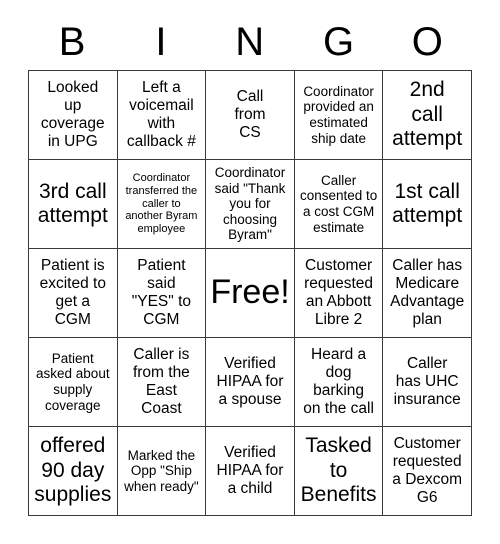 The height and width of the screenshot is (544, 500). What do you see at coordinates (72, 42) in the screenshot?
I see `bingo-header-letter-b: B` at bounding box center [72, 42].